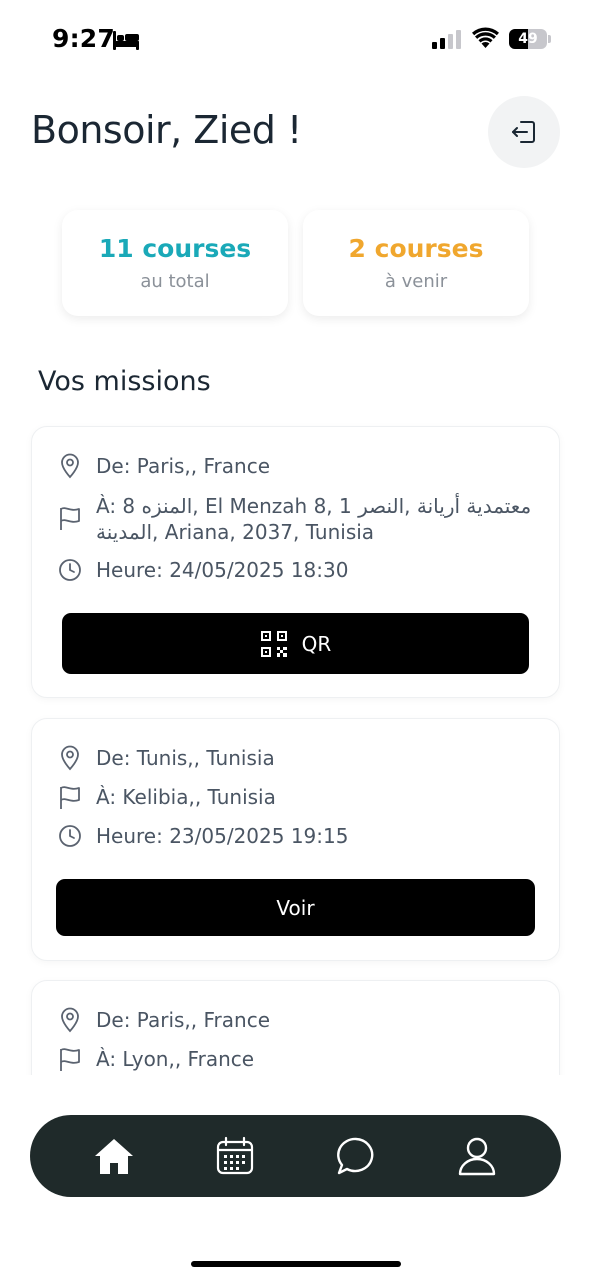 This screenshot has height=1280, width=591. Describe the element at coordinates (175, 1059) in the screenshot. I see `mission-to: À: Lyon,, France` at that location.